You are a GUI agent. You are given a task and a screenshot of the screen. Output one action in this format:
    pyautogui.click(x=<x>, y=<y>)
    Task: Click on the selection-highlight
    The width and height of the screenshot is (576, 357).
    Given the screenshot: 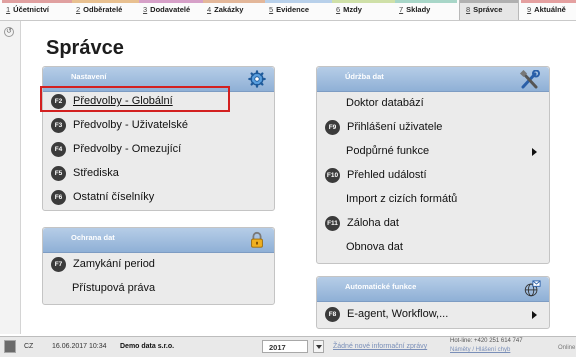 What is the action you would take?
    pyautogui.click(x=135, y=99)
    